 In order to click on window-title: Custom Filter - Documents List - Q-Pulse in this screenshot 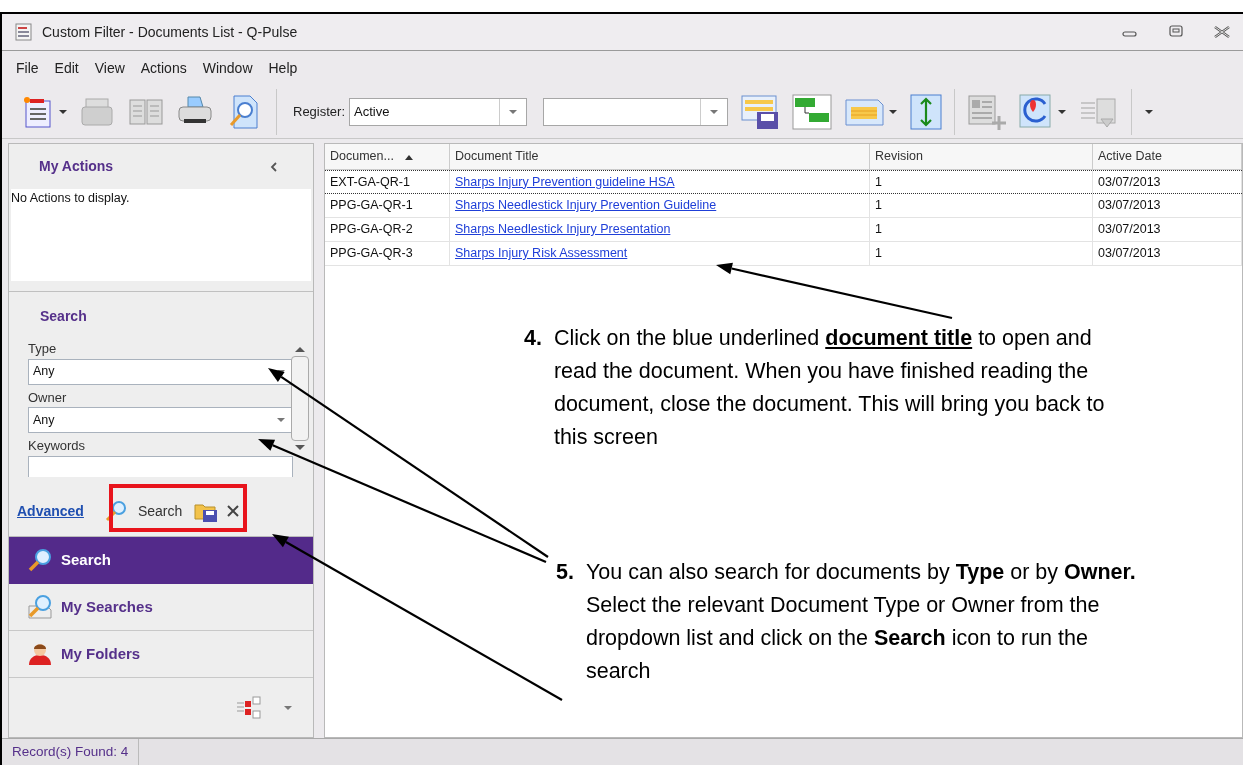, I will do `click(170, 32)`.